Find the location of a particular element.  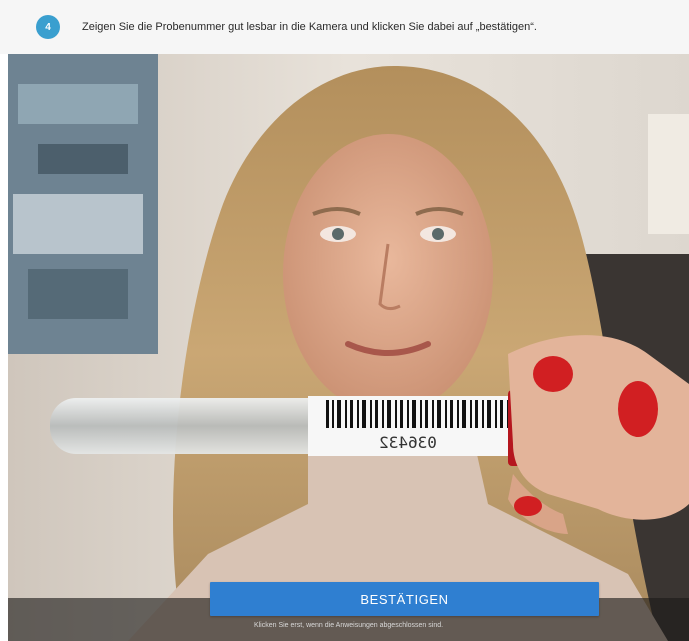

confirm-button: BESTÄTIGEN is located at coordinates (404, 599).